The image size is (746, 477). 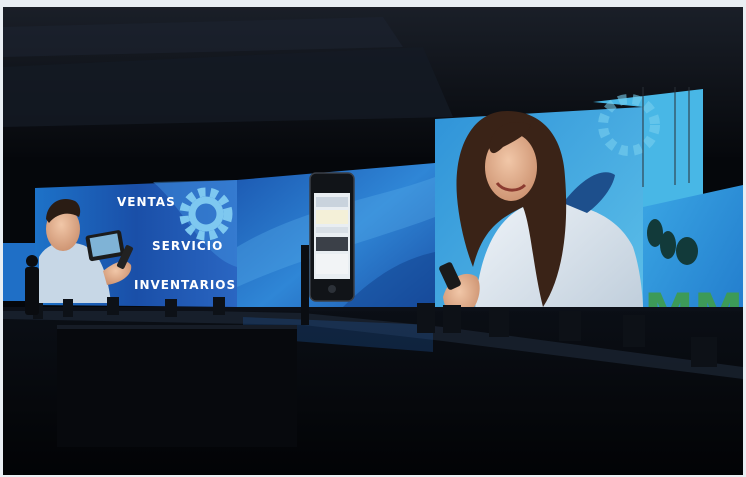 What do you see at coordinates (136, 243) in the screenshot?
I see `left-led-screen: VENTAS SERVICIO INVENTARIOS` at bounding box center [136, 243].